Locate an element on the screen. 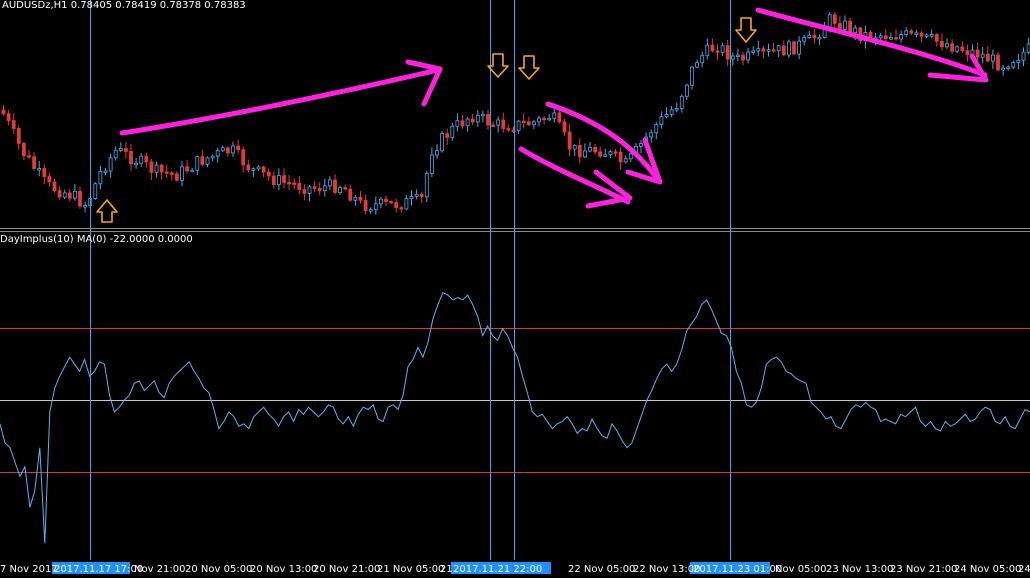 The image size is (1030, 578). drawn-arrow-up-trend is located at coordinates (281, 97).